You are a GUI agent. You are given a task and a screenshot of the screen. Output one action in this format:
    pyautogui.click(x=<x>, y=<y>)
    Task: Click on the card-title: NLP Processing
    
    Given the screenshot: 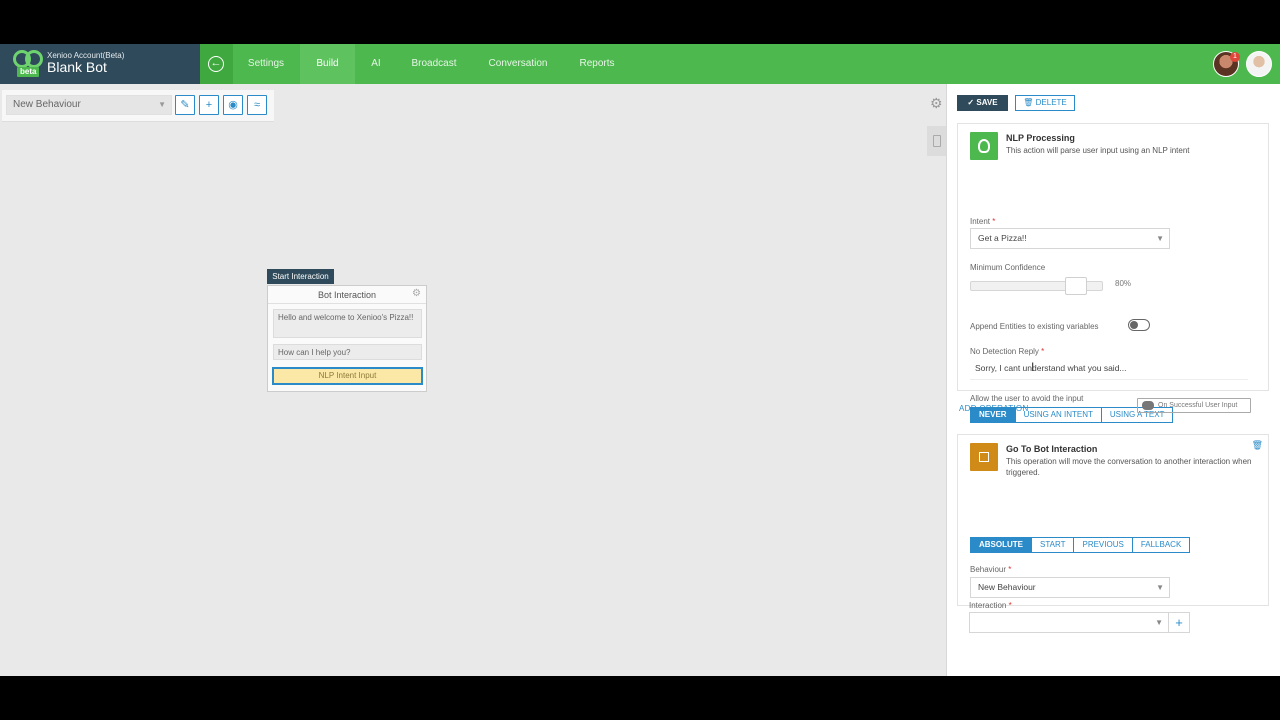 What is the action you would take?
    pyautogui.click(x=1040, y=138)
    